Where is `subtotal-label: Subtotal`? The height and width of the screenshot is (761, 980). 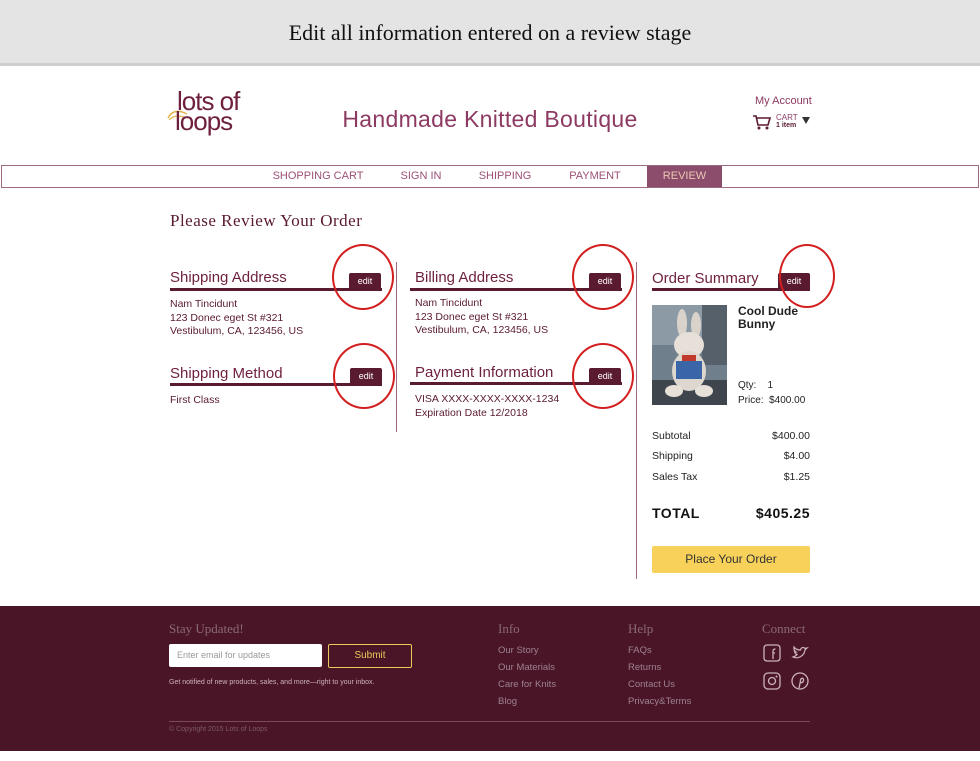 subtotal-label: Subtotal is located at coordinates (671, 436).